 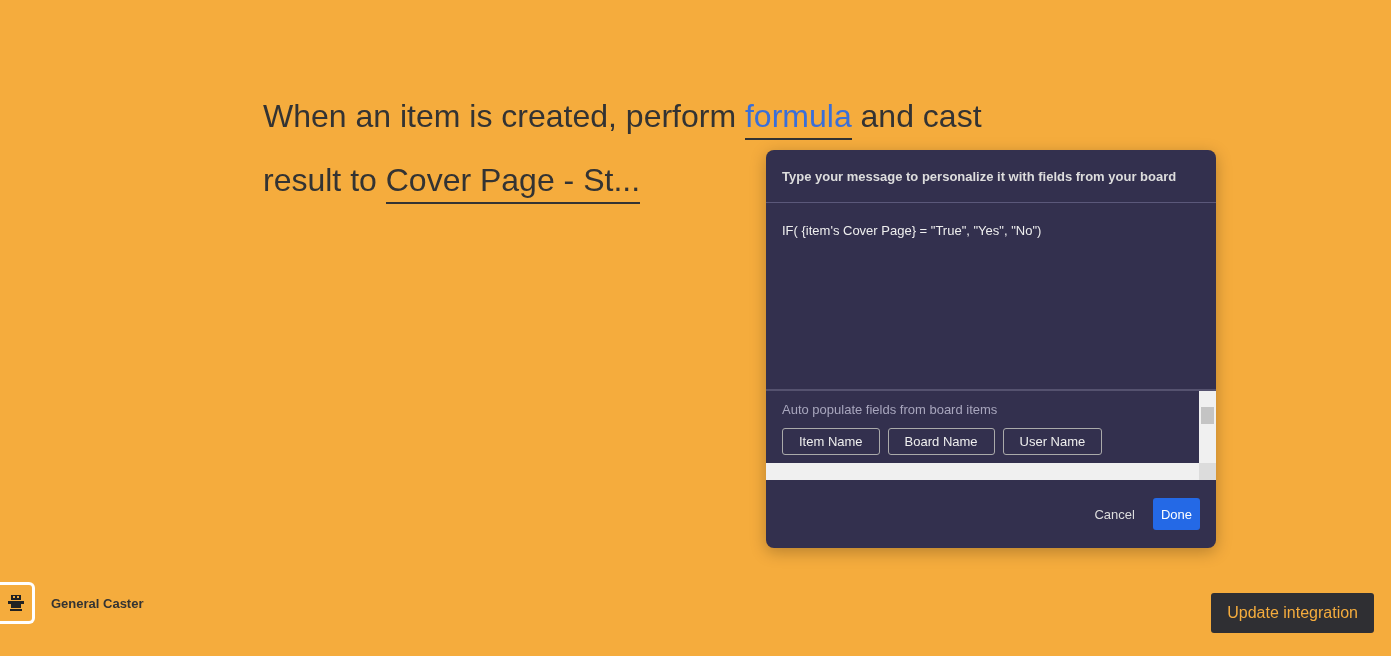 What do you see at coordinates (1207, 471) in the screenshot?
I see `scrollbar-corner` at bounding box center [1207, 471].